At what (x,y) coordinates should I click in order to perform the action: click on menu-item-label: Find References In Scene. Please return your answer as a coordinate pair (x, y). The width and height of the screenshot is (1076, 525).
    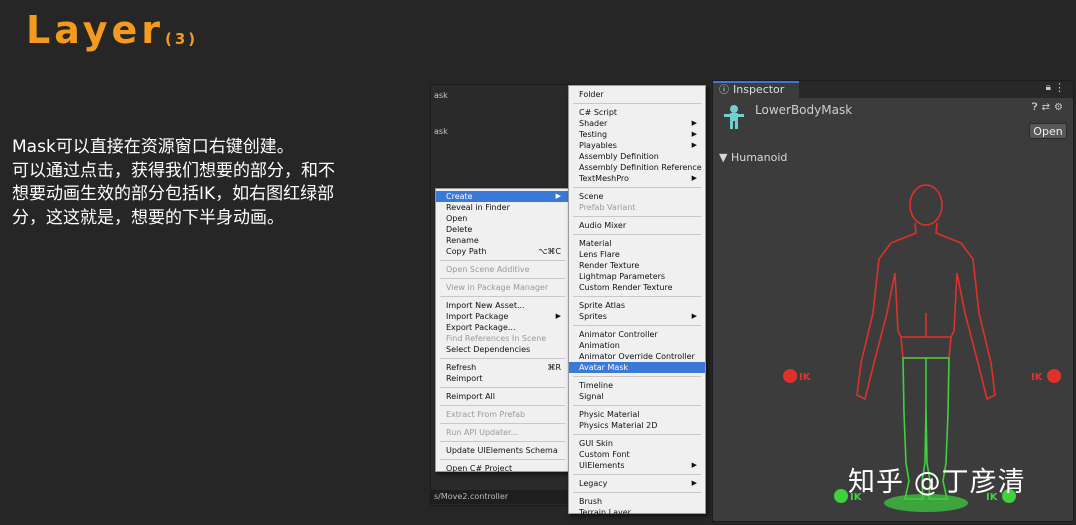
    Looking at the image, I should click on (496, 338).